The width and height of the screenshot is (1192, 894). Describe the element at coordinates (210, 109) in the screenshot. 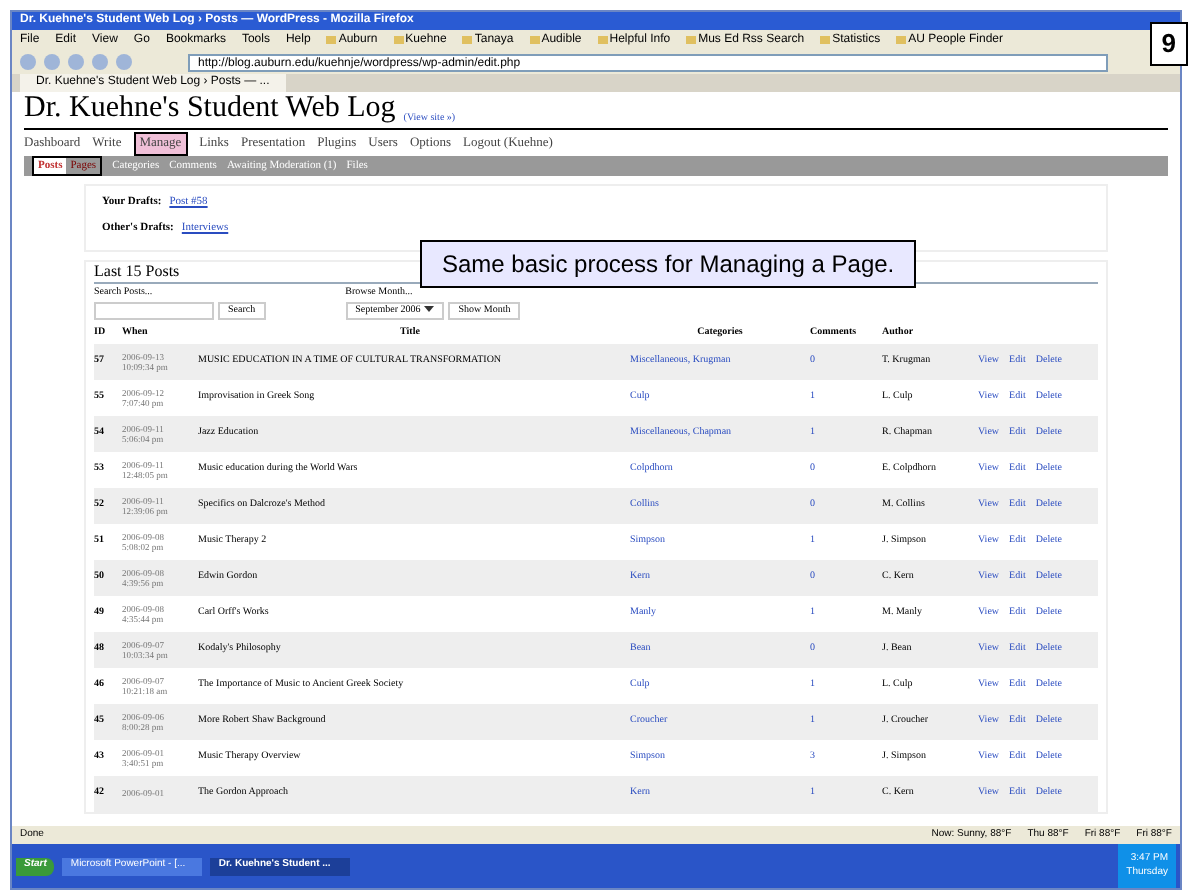

I see `site-title: Dr. Kuehne's Student Web Log` at that location.